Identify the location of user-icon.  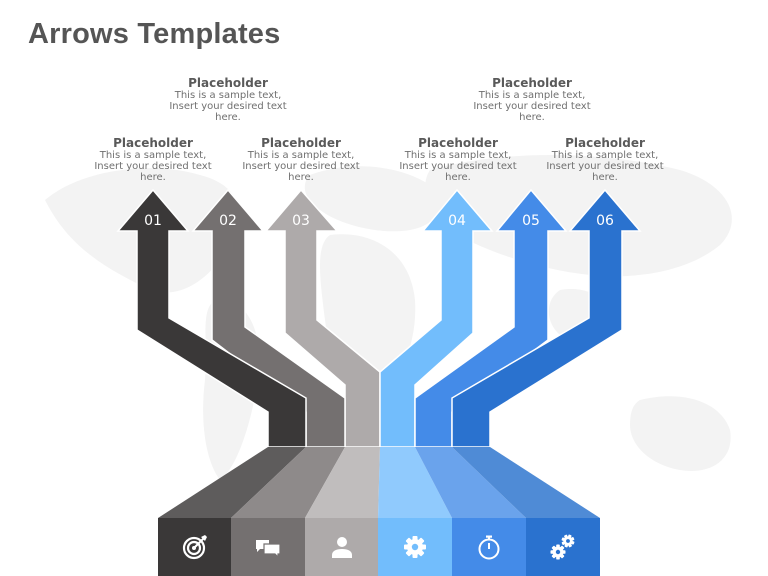
(341, 547).